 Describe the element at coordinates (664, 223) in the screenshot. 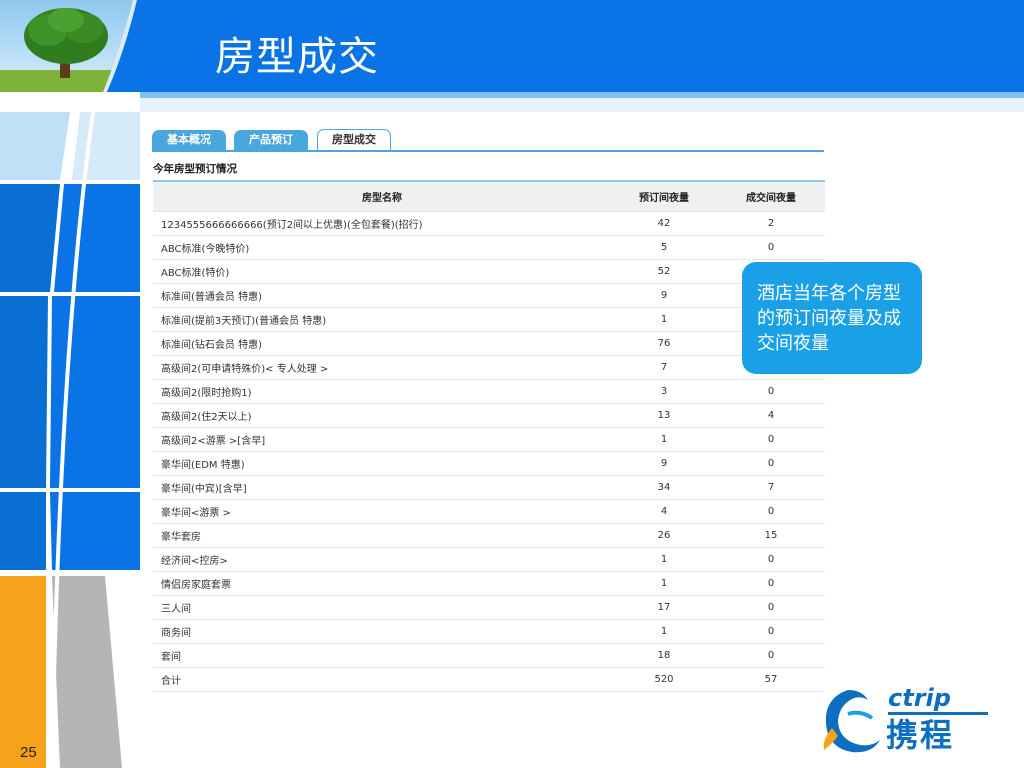

I see `cell-booked-nights: 42` at that location.